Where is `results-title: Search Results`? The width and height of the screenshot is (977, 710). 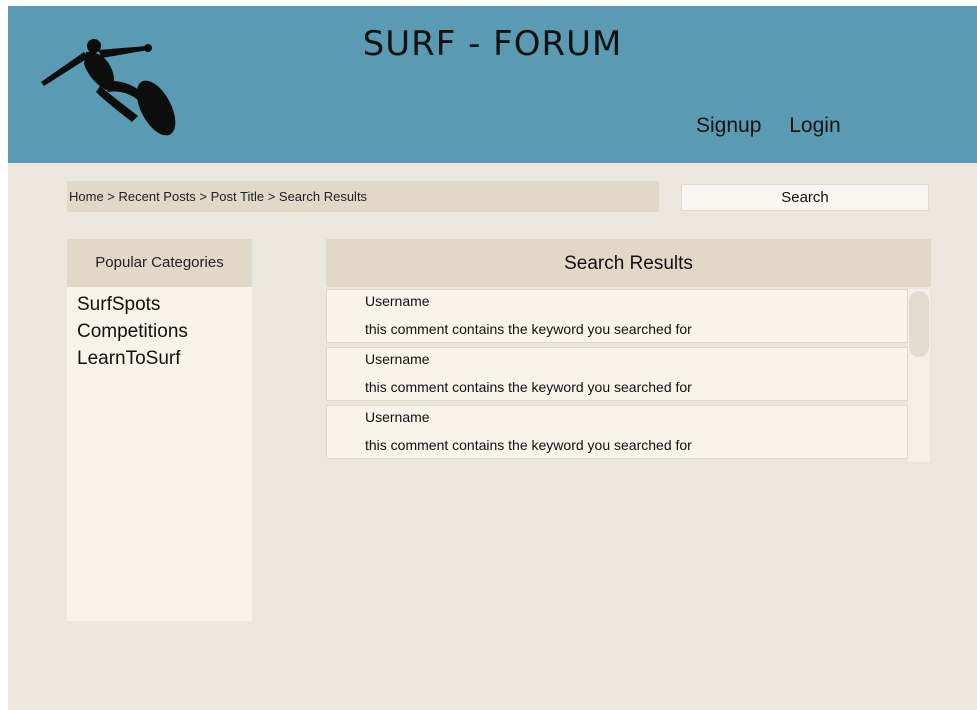 results-title: Search Results is located at coordinates (628, 263).